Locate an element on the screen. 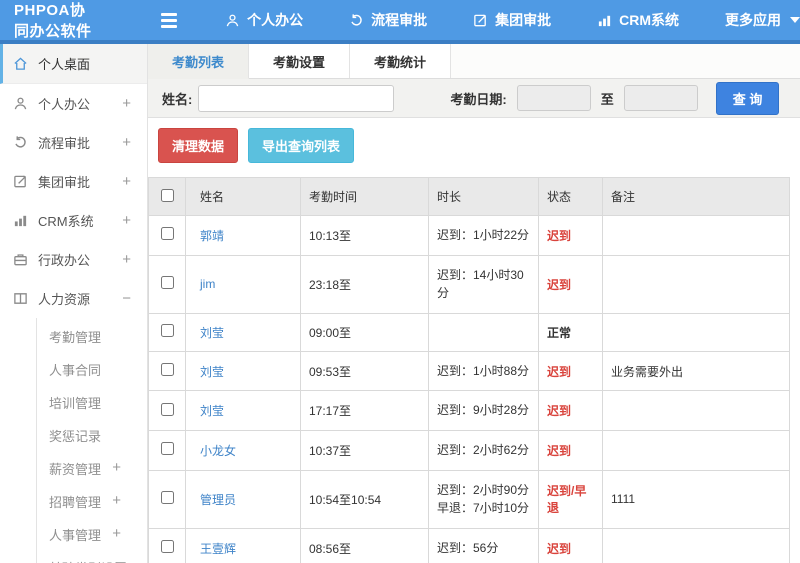 This screenshot has width=800, height=563. name-filter-input is located at coordinates (296, 98).